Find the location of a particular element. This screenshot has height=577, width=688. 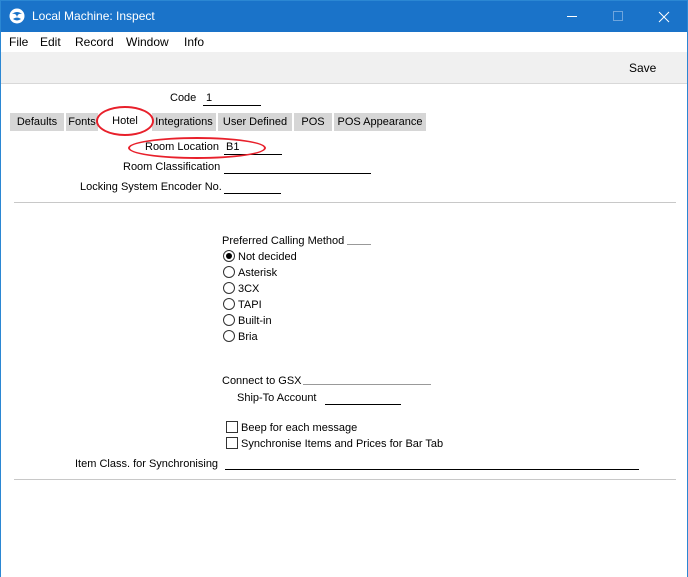

room-location-label: Room Location is located at coordinates (182, 147).